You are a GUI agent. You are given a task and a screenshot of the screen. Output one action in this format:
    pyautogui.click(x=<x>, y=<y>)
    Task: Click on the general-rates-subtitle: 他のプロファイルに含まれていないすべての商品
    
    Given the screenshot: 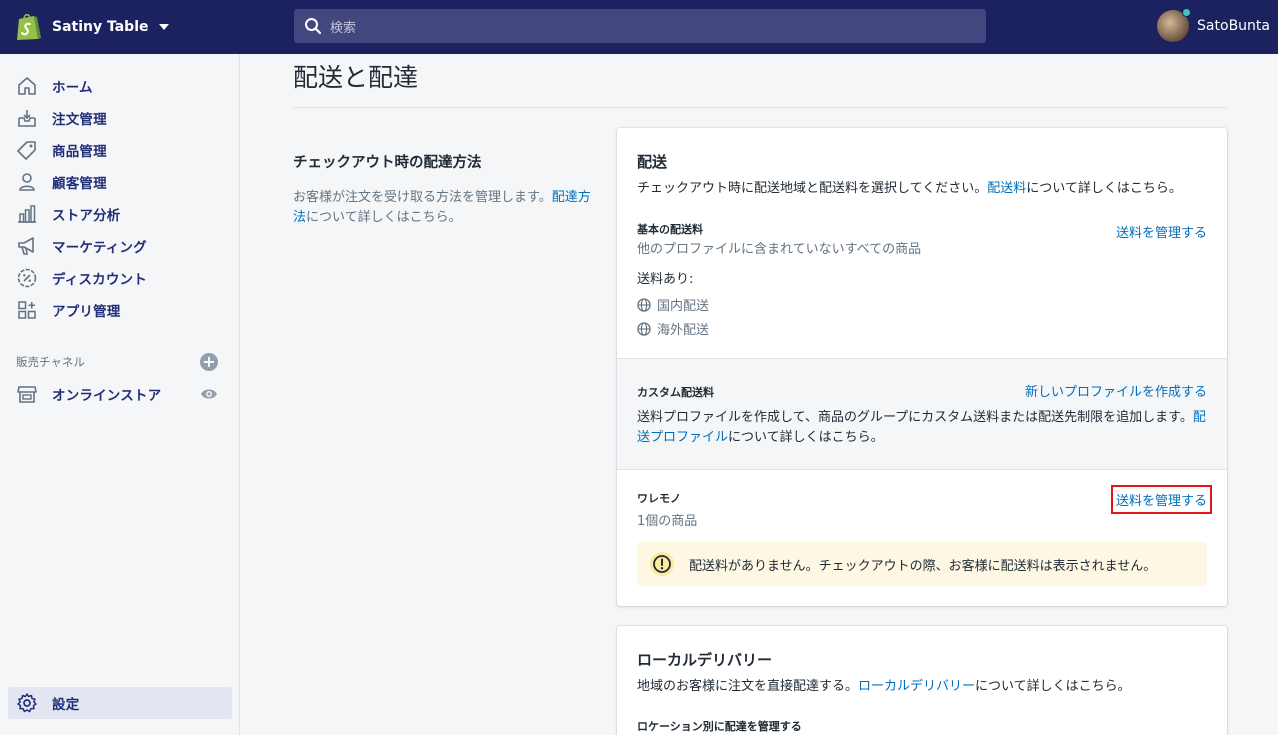 What is the action you would take?
    pyautogui.click(x=779, y=249)
    